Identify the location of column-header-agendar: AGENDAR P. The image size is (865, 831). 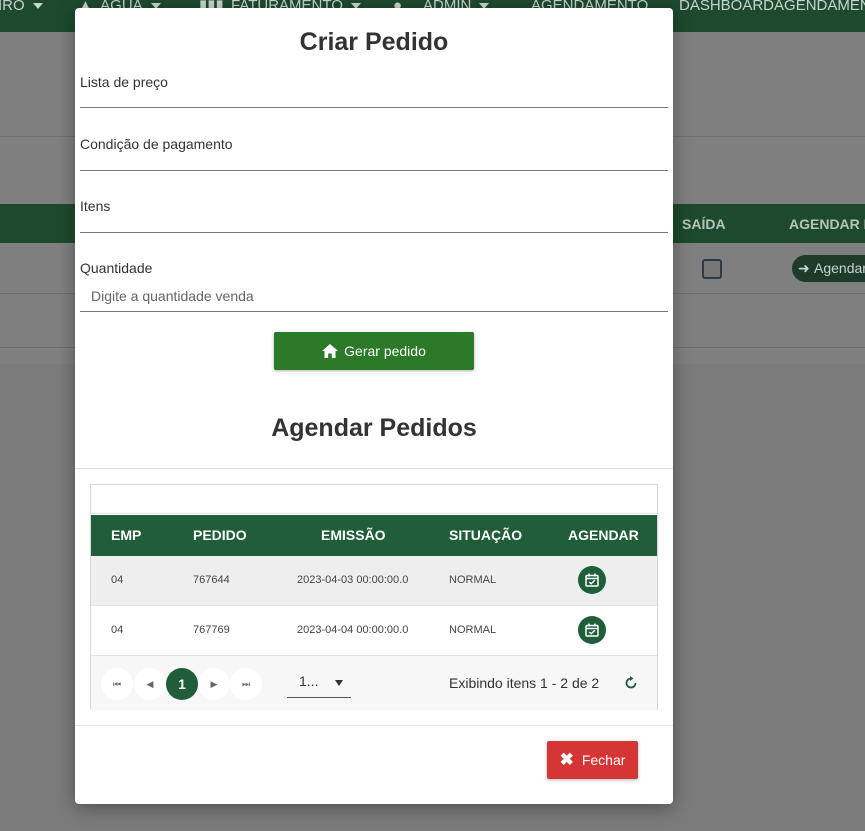
(827, 224).